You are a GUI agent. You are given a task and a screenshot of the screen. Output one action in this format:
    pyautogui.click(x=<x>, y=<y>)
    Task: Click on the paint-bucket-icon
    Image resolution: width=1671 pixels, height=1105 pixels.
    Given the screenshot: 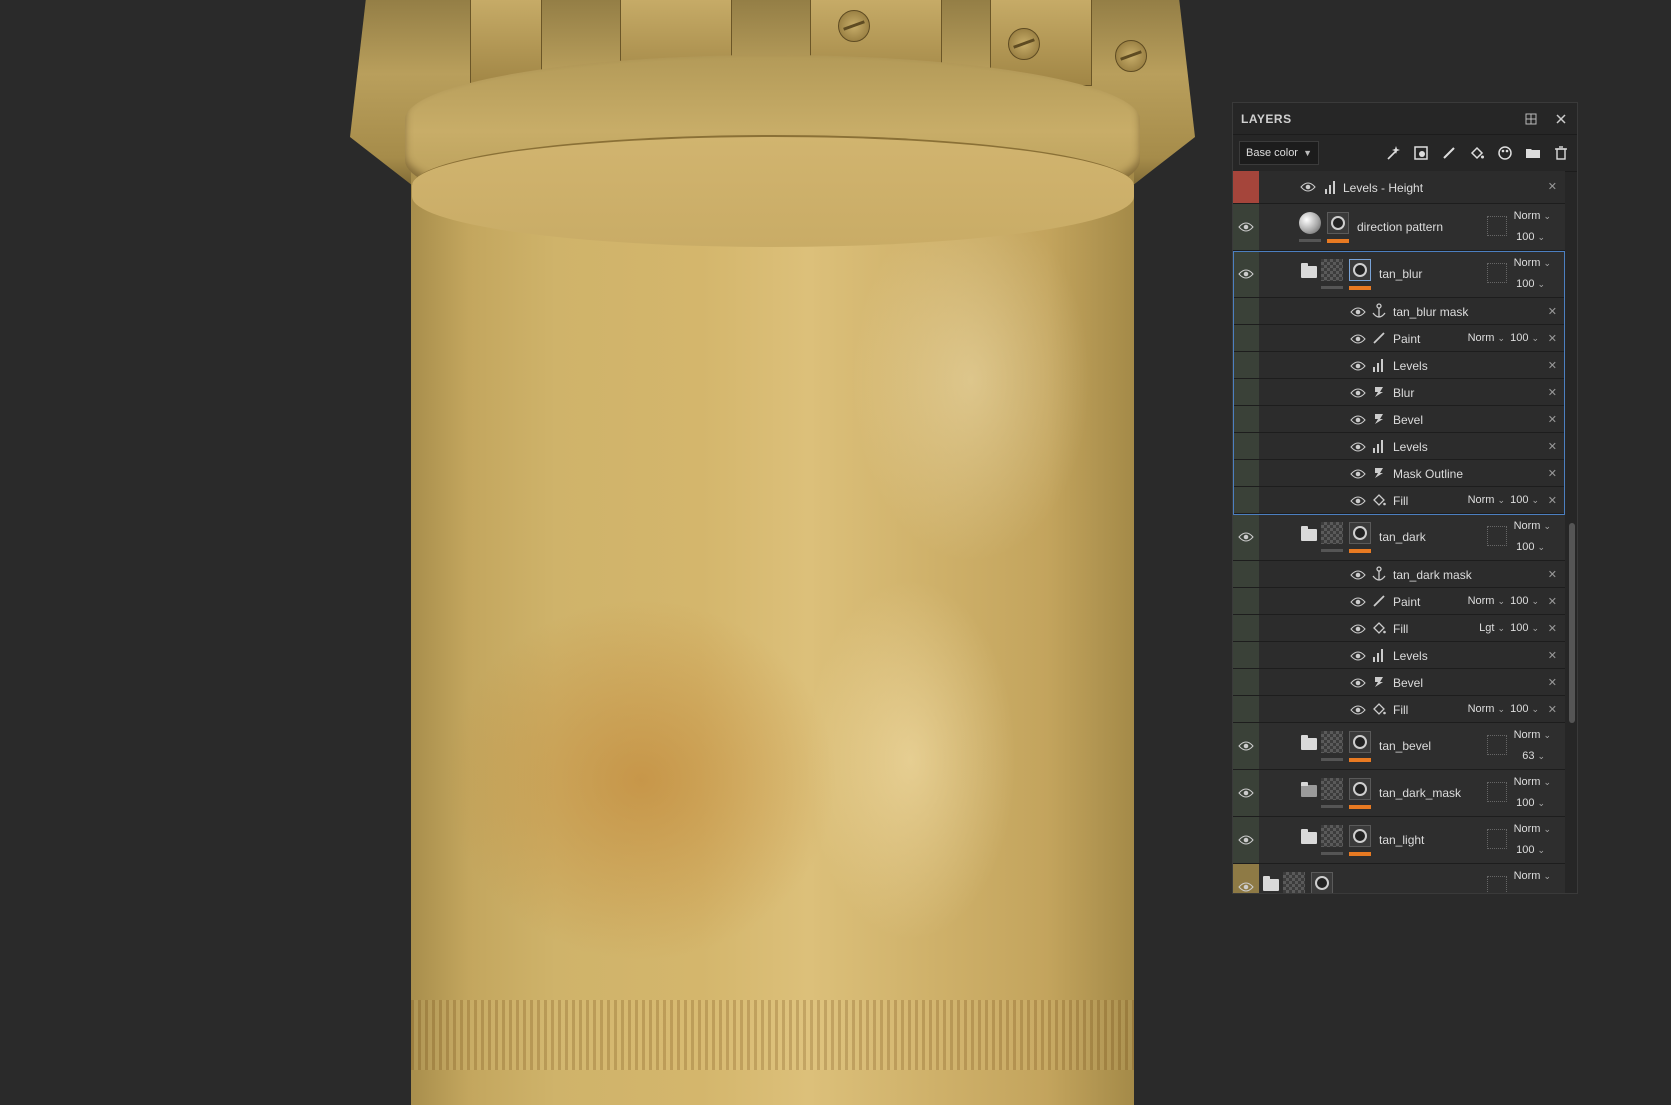 What is the action you would take?
    pyautogui.click(x=1477, y=153)
    